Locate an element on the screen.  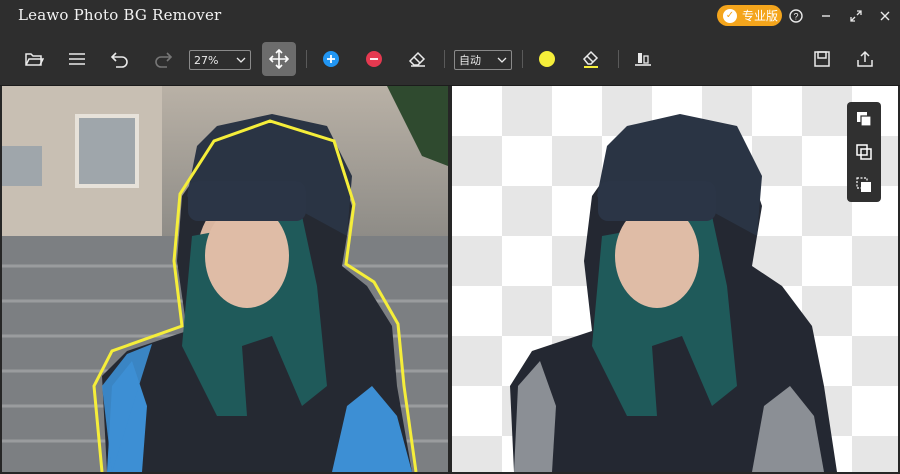
check-icon: ✓ is located at coordinates (730, 15).